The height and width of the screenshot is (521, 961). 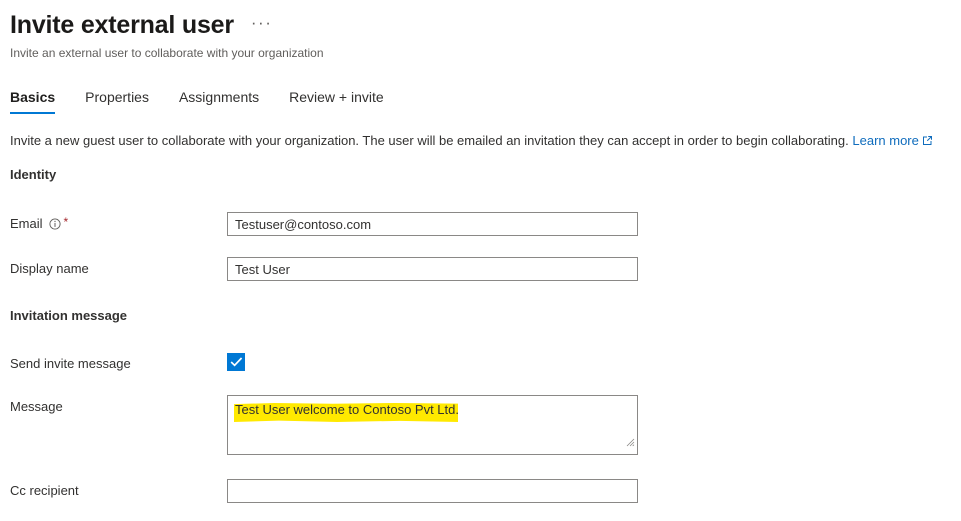 I want to click on title-row: Invite external user ···, so click(x=485, y=25).